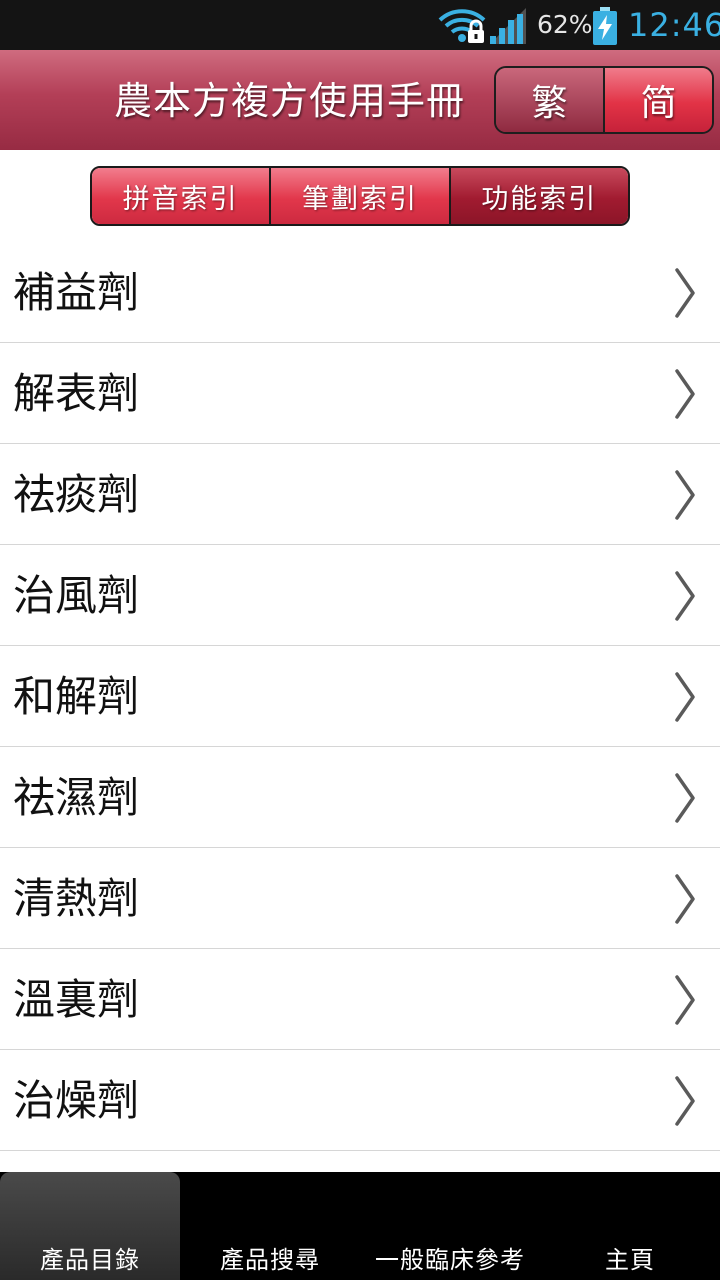 The image size is (720, 1280). What do you see at coordinates (462, 26) in the screenshot?
I see `wifi-lock-icon` at bounding box center [462, 26].